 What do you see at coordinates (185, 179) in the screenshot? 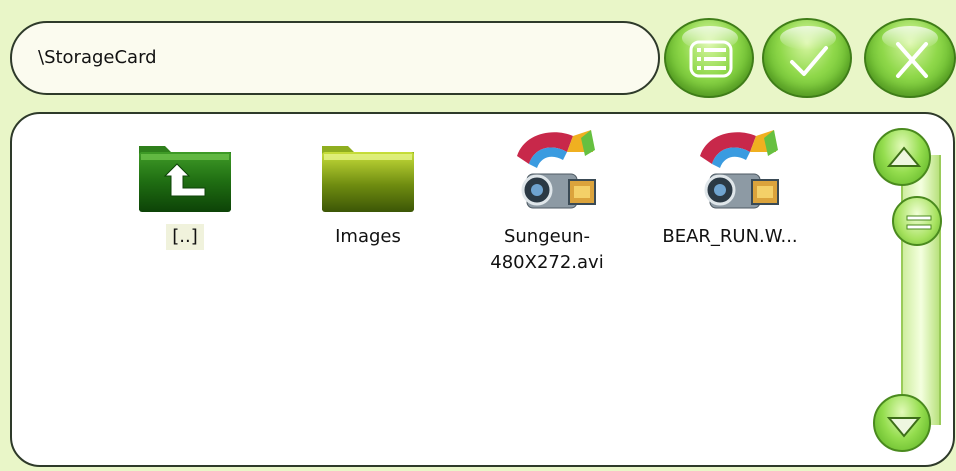
I see `parent-folder-icon` at bounding box center [185, 179].